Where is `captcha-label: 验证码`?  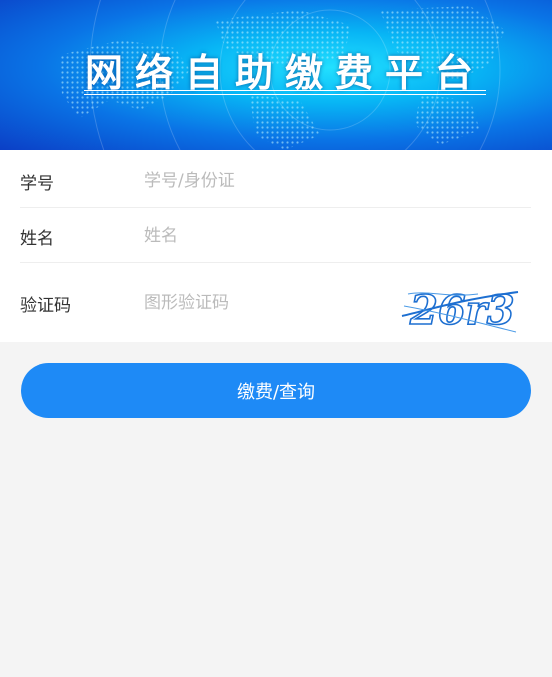 captcha-label: 验证码 is located at coordinates (45, 306).